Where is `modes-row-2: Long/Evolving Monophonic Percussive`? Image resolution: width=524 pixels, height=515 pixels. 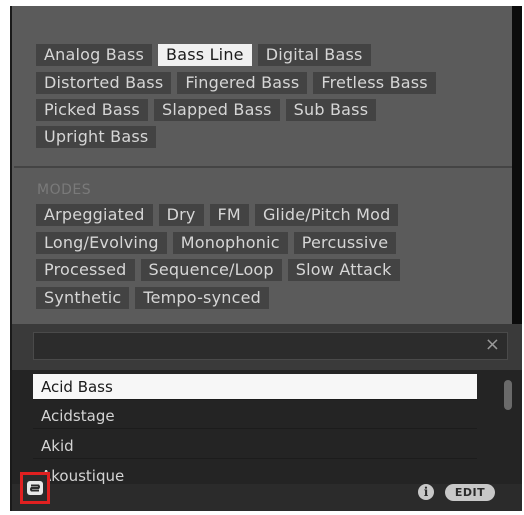 modes-row-2: Long/Evolving Monophonic Percussive is located at coordinates (219, 243).